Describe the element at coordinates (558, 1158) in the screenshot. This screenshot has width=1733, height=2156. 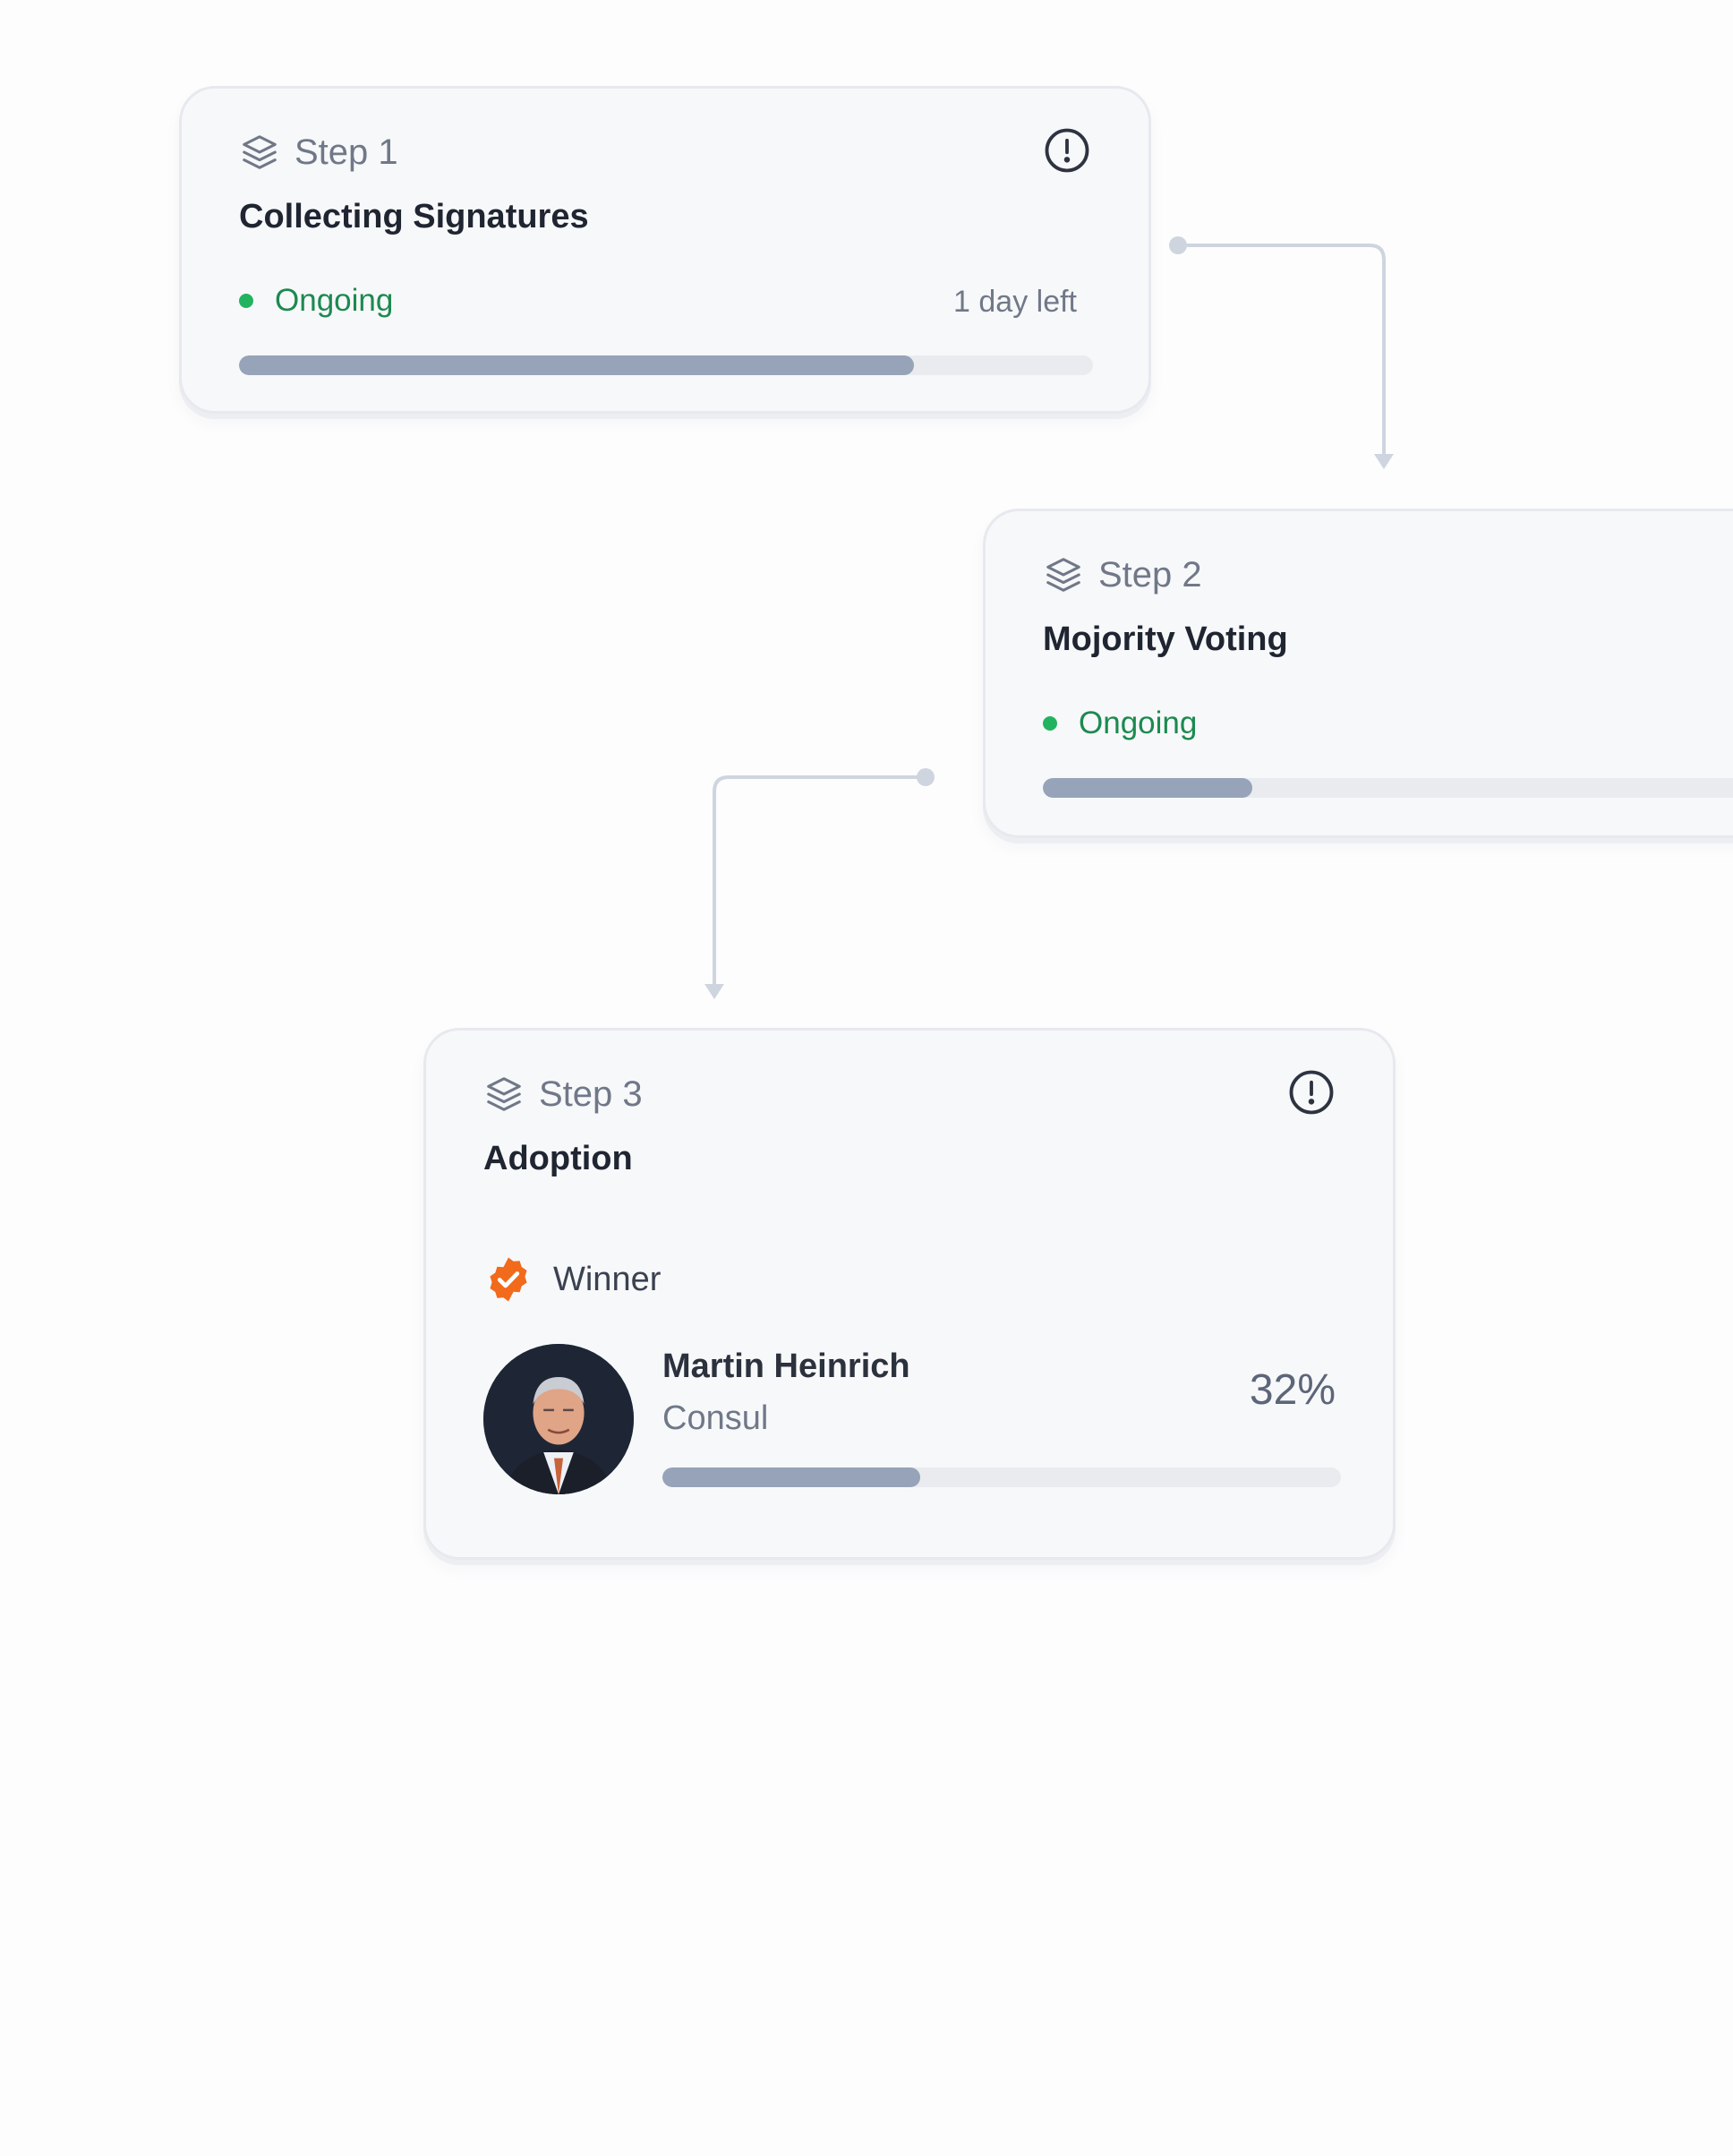
I see `step-title: Adoption` at that location.